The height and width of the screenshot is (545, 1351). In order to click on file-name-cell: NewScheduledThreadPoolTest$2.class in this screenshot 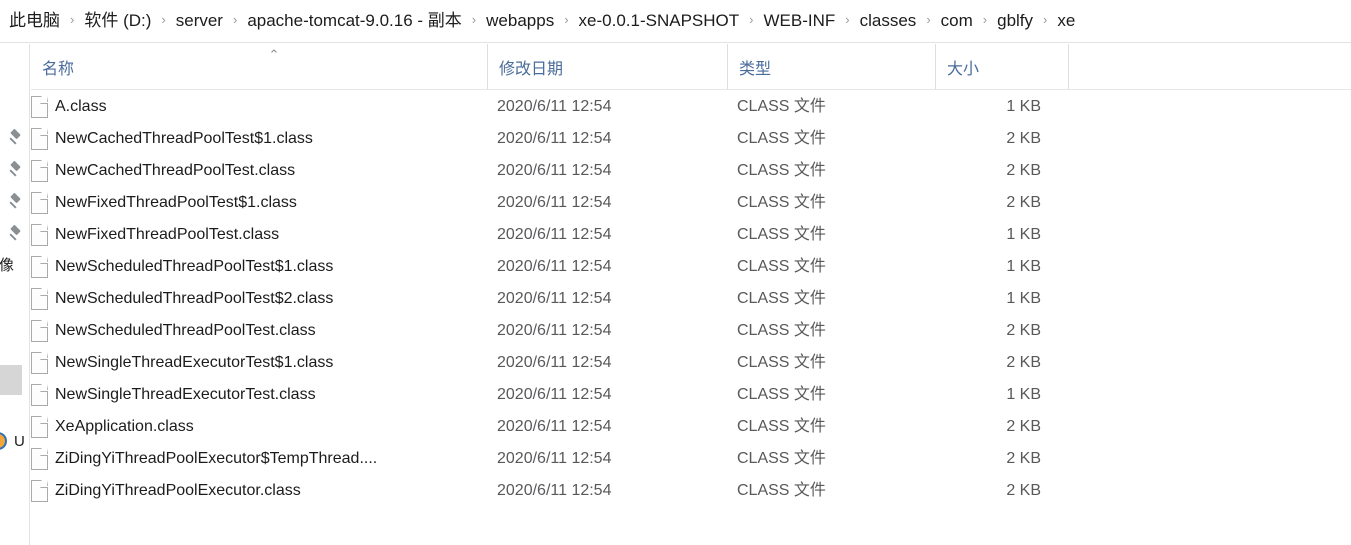, I will do `click(194, 298)`.